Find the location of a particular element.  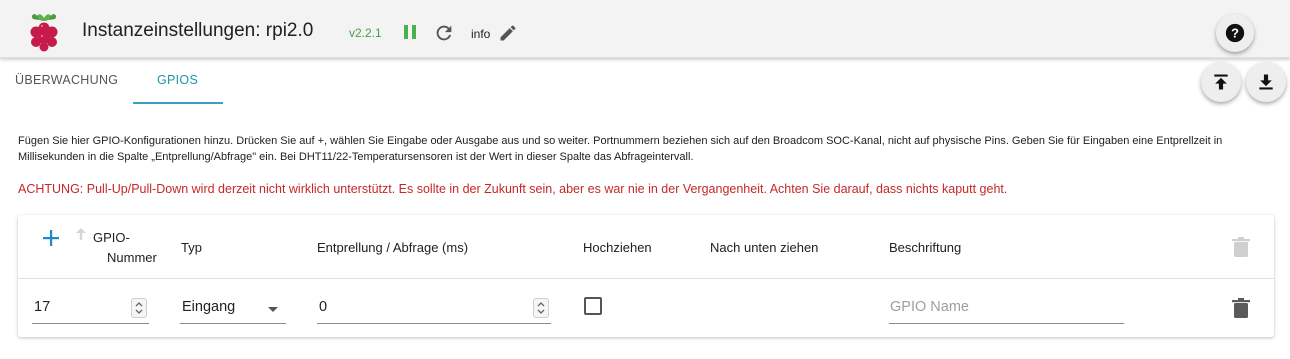

column-gpio-number: GPIO- Nummer is located at coordinates (125, 248).